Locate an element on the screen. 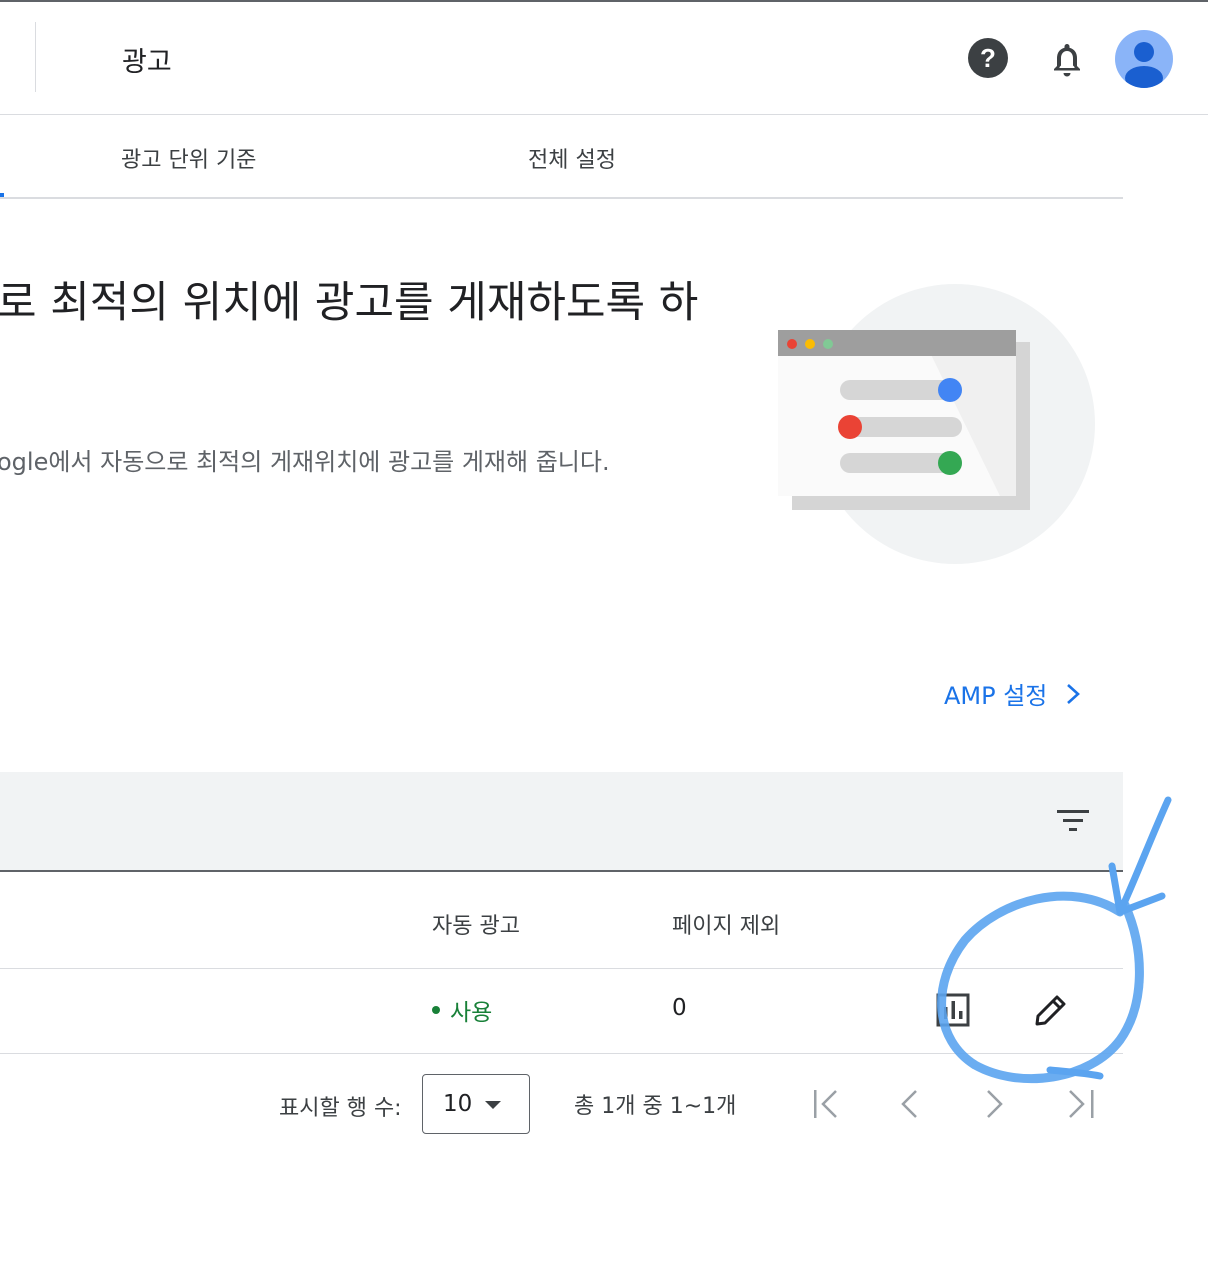 Image resolution: width=1208 pixels, height=1274 pixels. amp-settings-link: AMP 설정 is located at coordinates (1012, 693).